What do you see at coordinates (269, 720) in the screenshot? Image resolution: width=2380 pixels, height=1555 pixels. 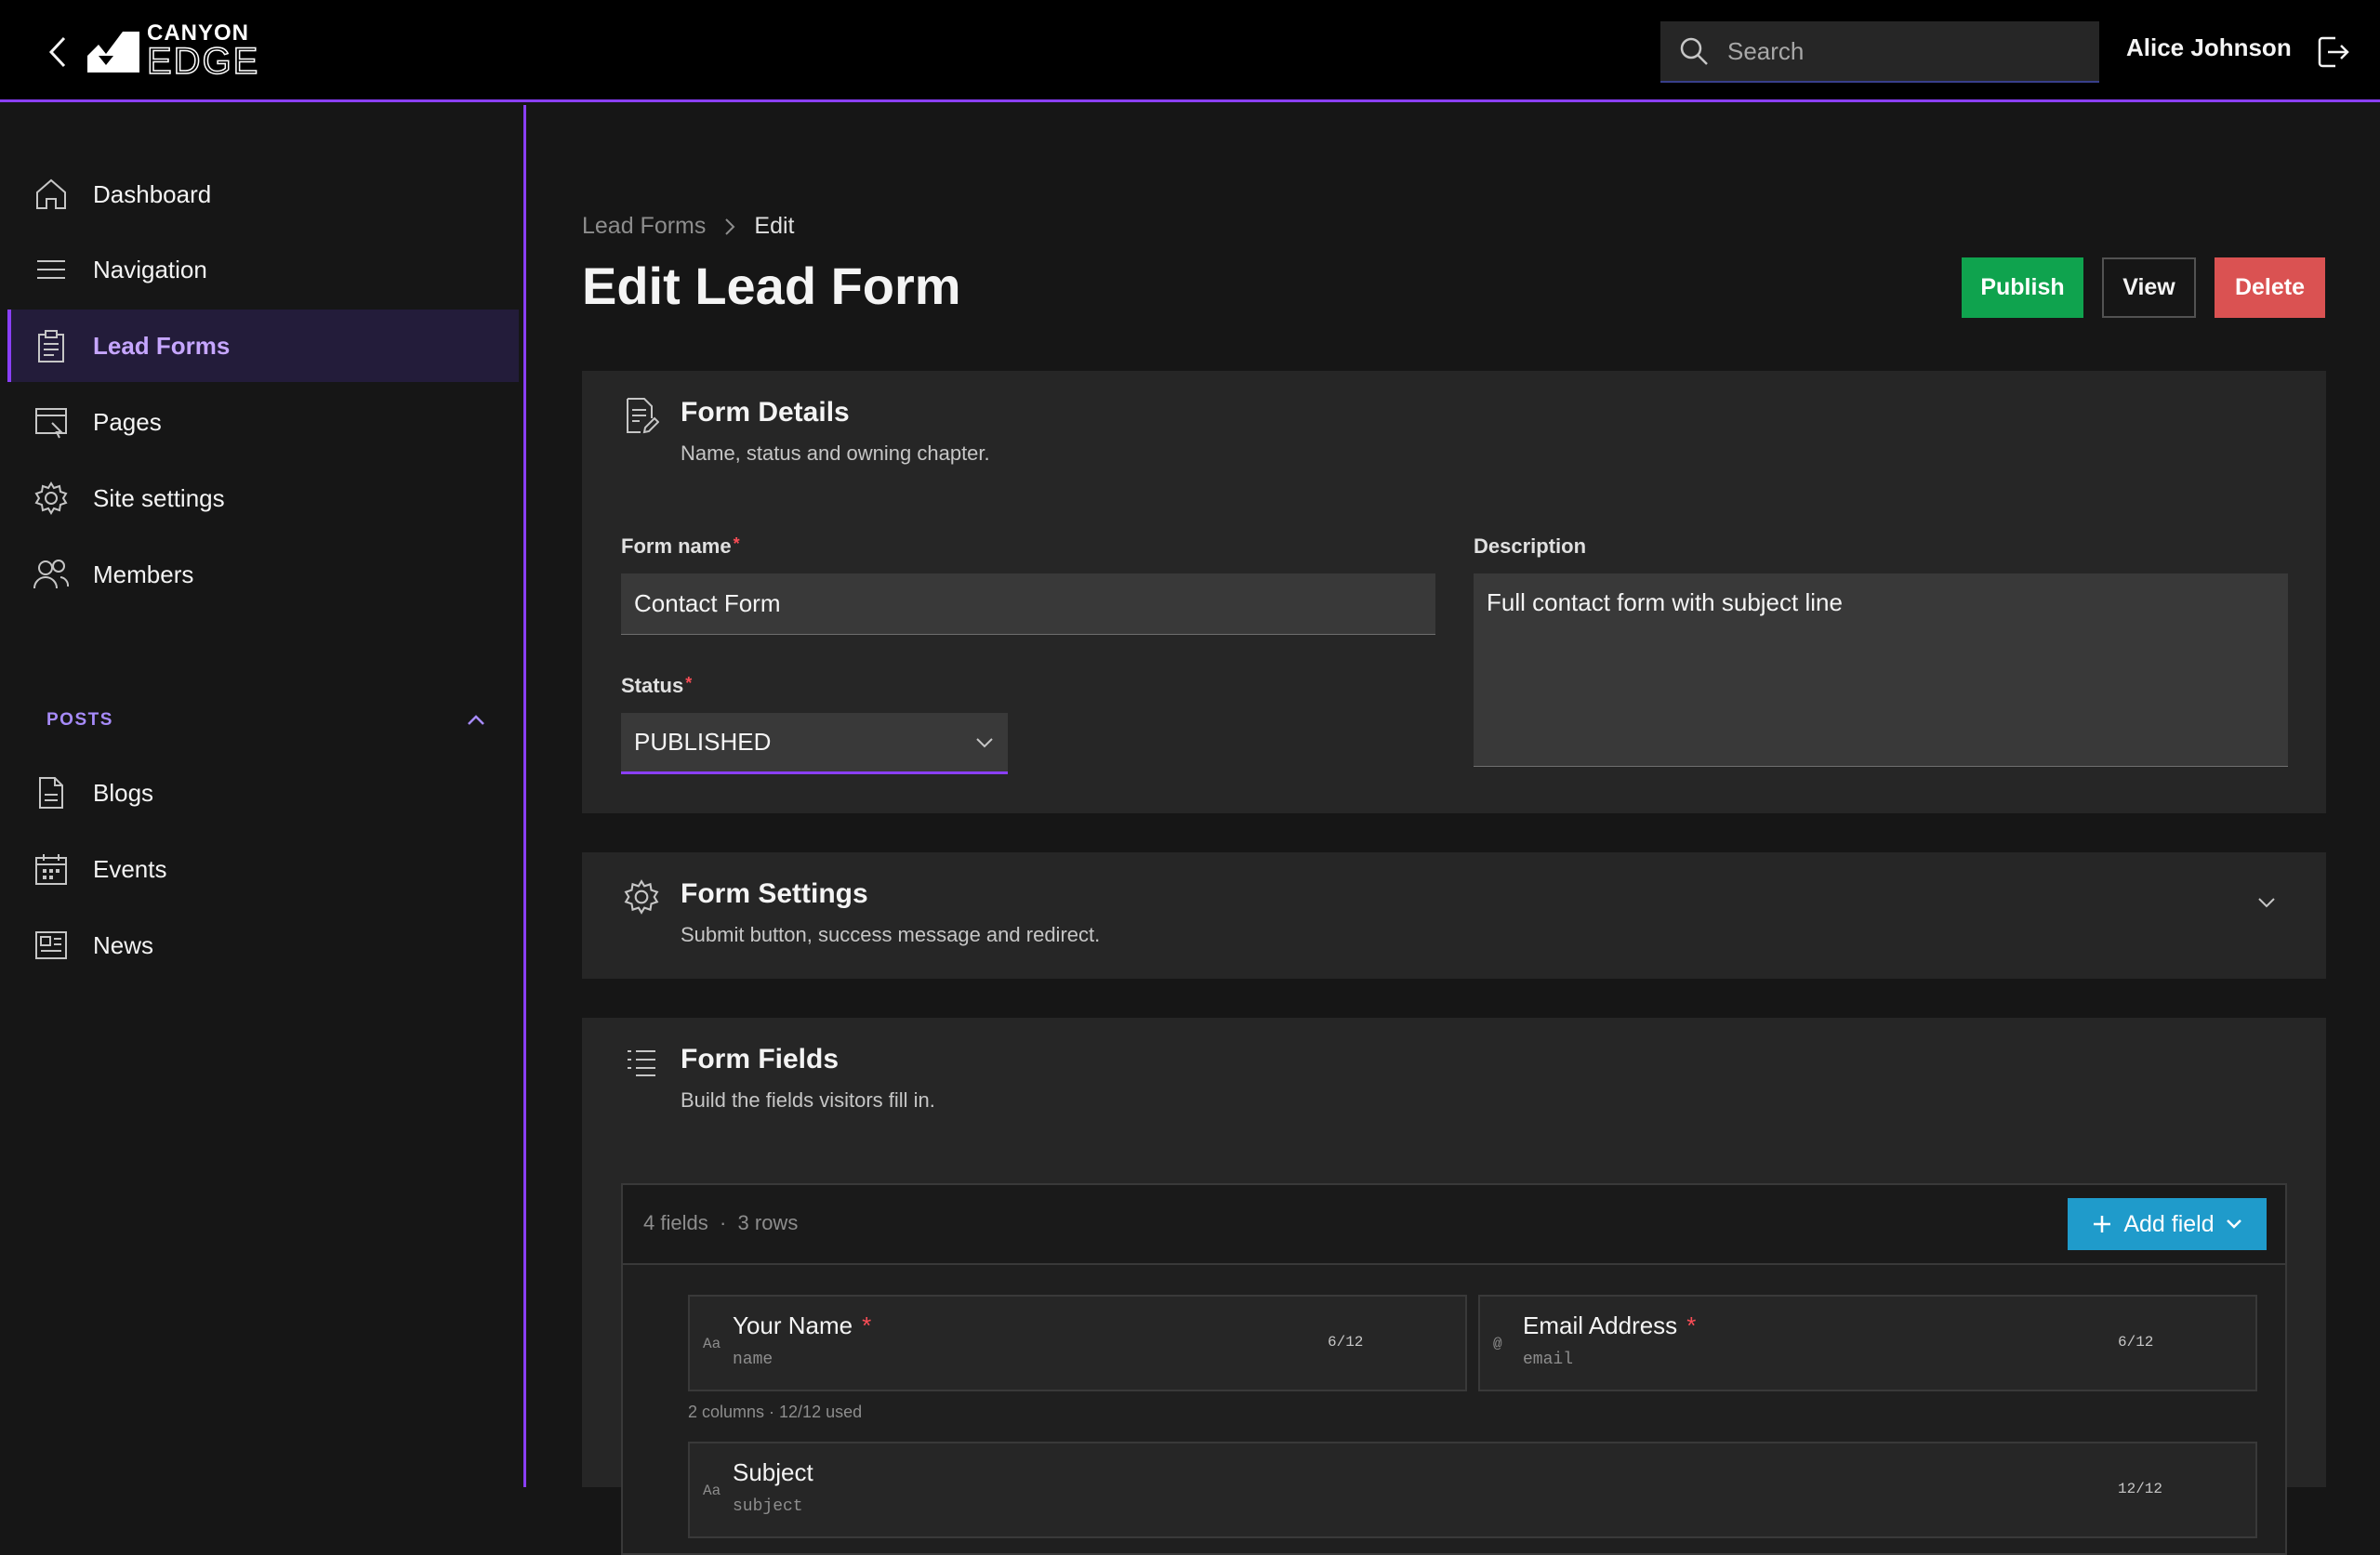 I see `posts-section-header: POSTS` at bounding box center [269, 720].